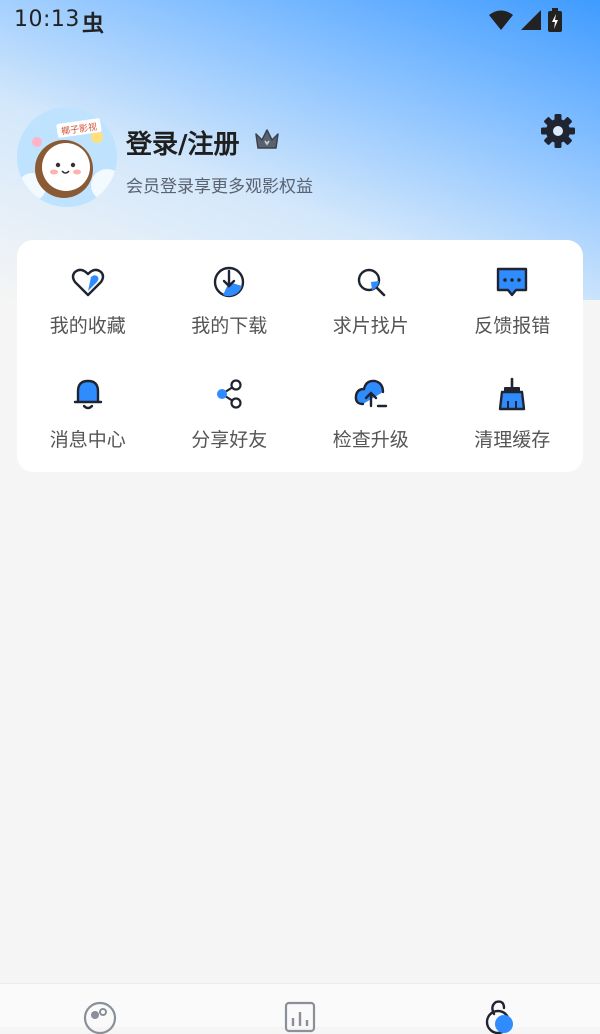 This screenshot has width=600, height=1034. I want to click on status-icons, so click(525, 20).